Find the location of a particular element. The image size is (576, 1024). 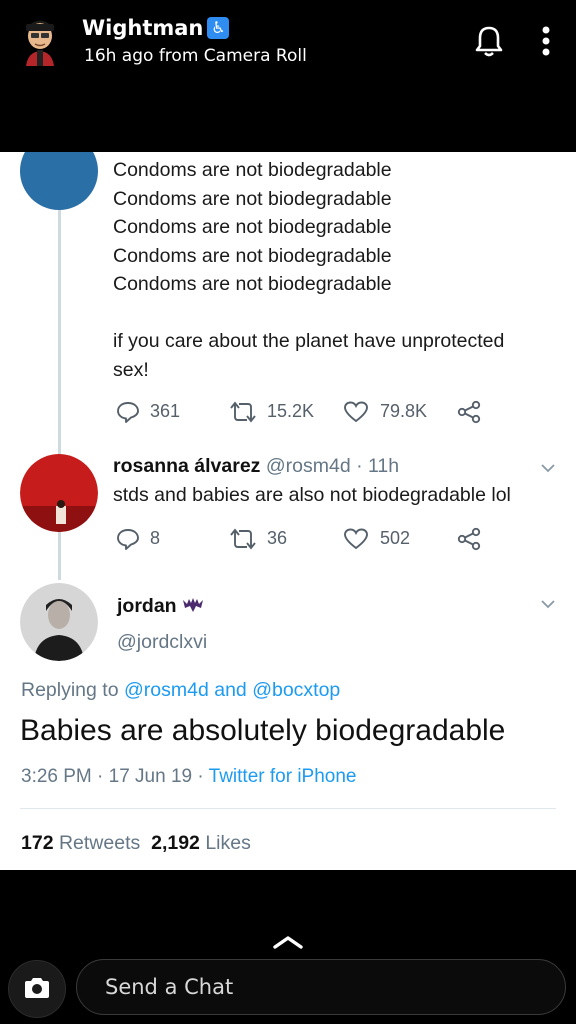

camera-button is located at coordinates (37, 989).